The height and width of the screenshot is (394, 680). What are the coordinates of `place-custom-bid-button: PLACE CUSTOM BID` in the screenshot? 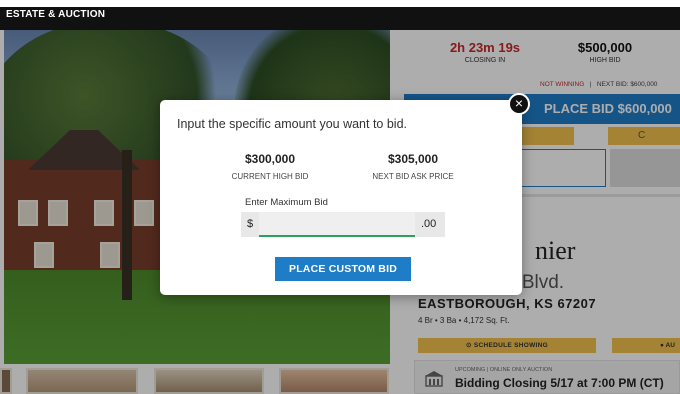 It's located at (343, 269).